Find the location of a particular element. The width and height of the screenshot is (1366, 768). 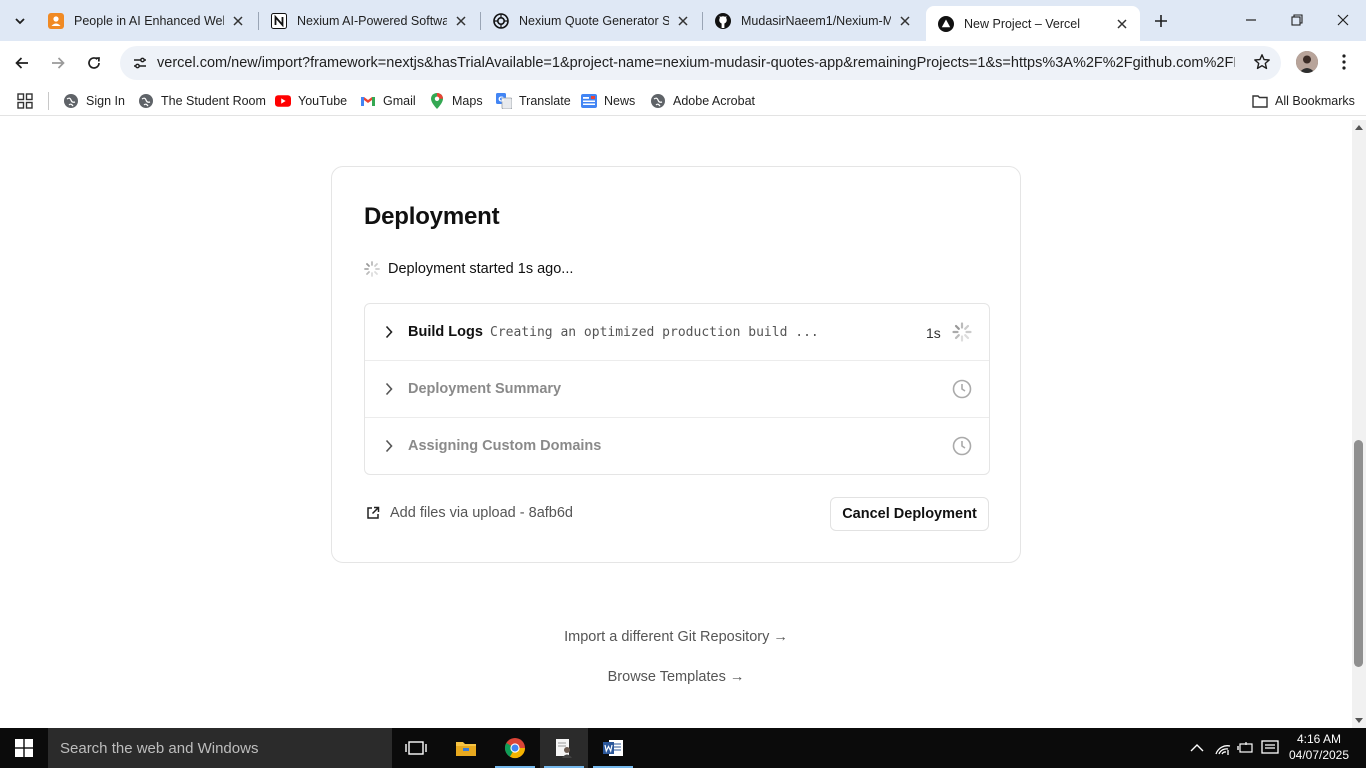

close-window-button is located at coordinates (1343, 20).